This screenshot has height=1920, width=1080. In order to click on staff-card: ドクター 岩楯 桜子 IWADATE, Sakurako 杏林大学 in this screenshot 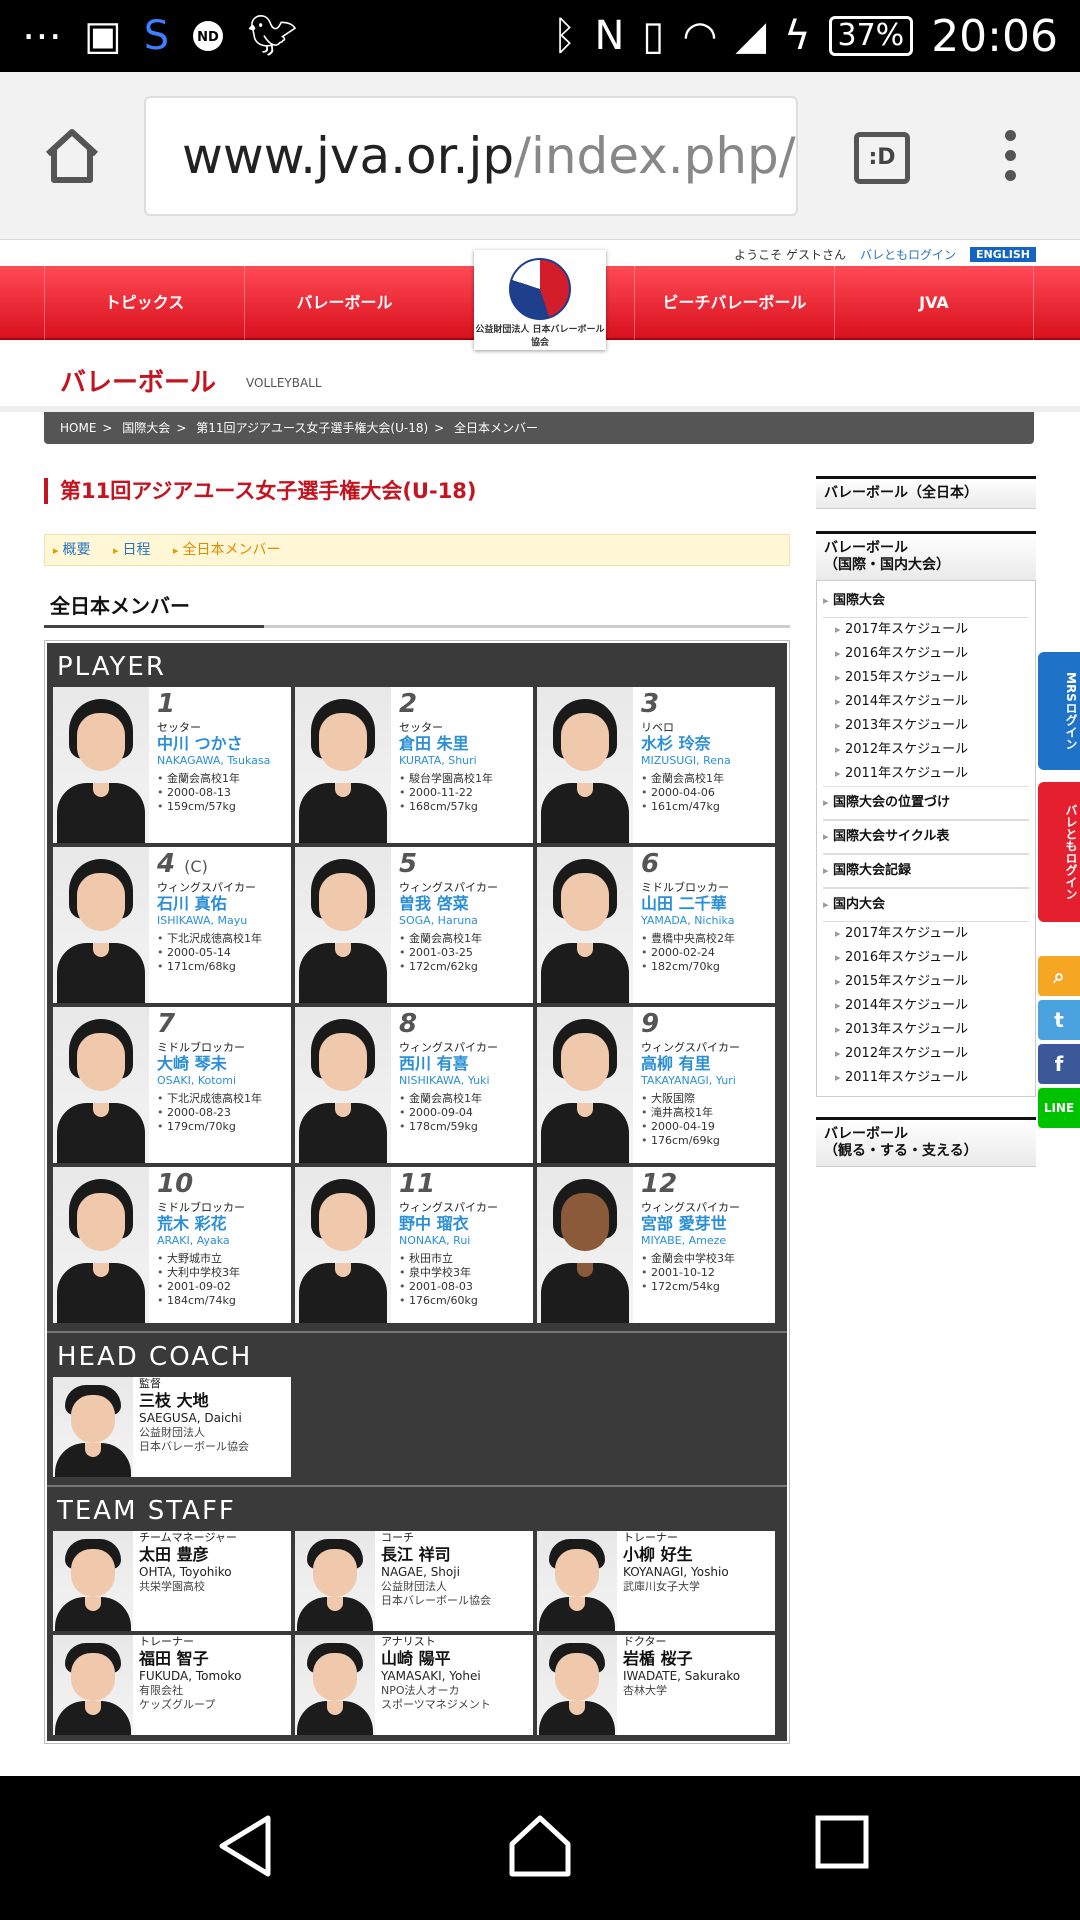, I will do `click(656, 1685)`.